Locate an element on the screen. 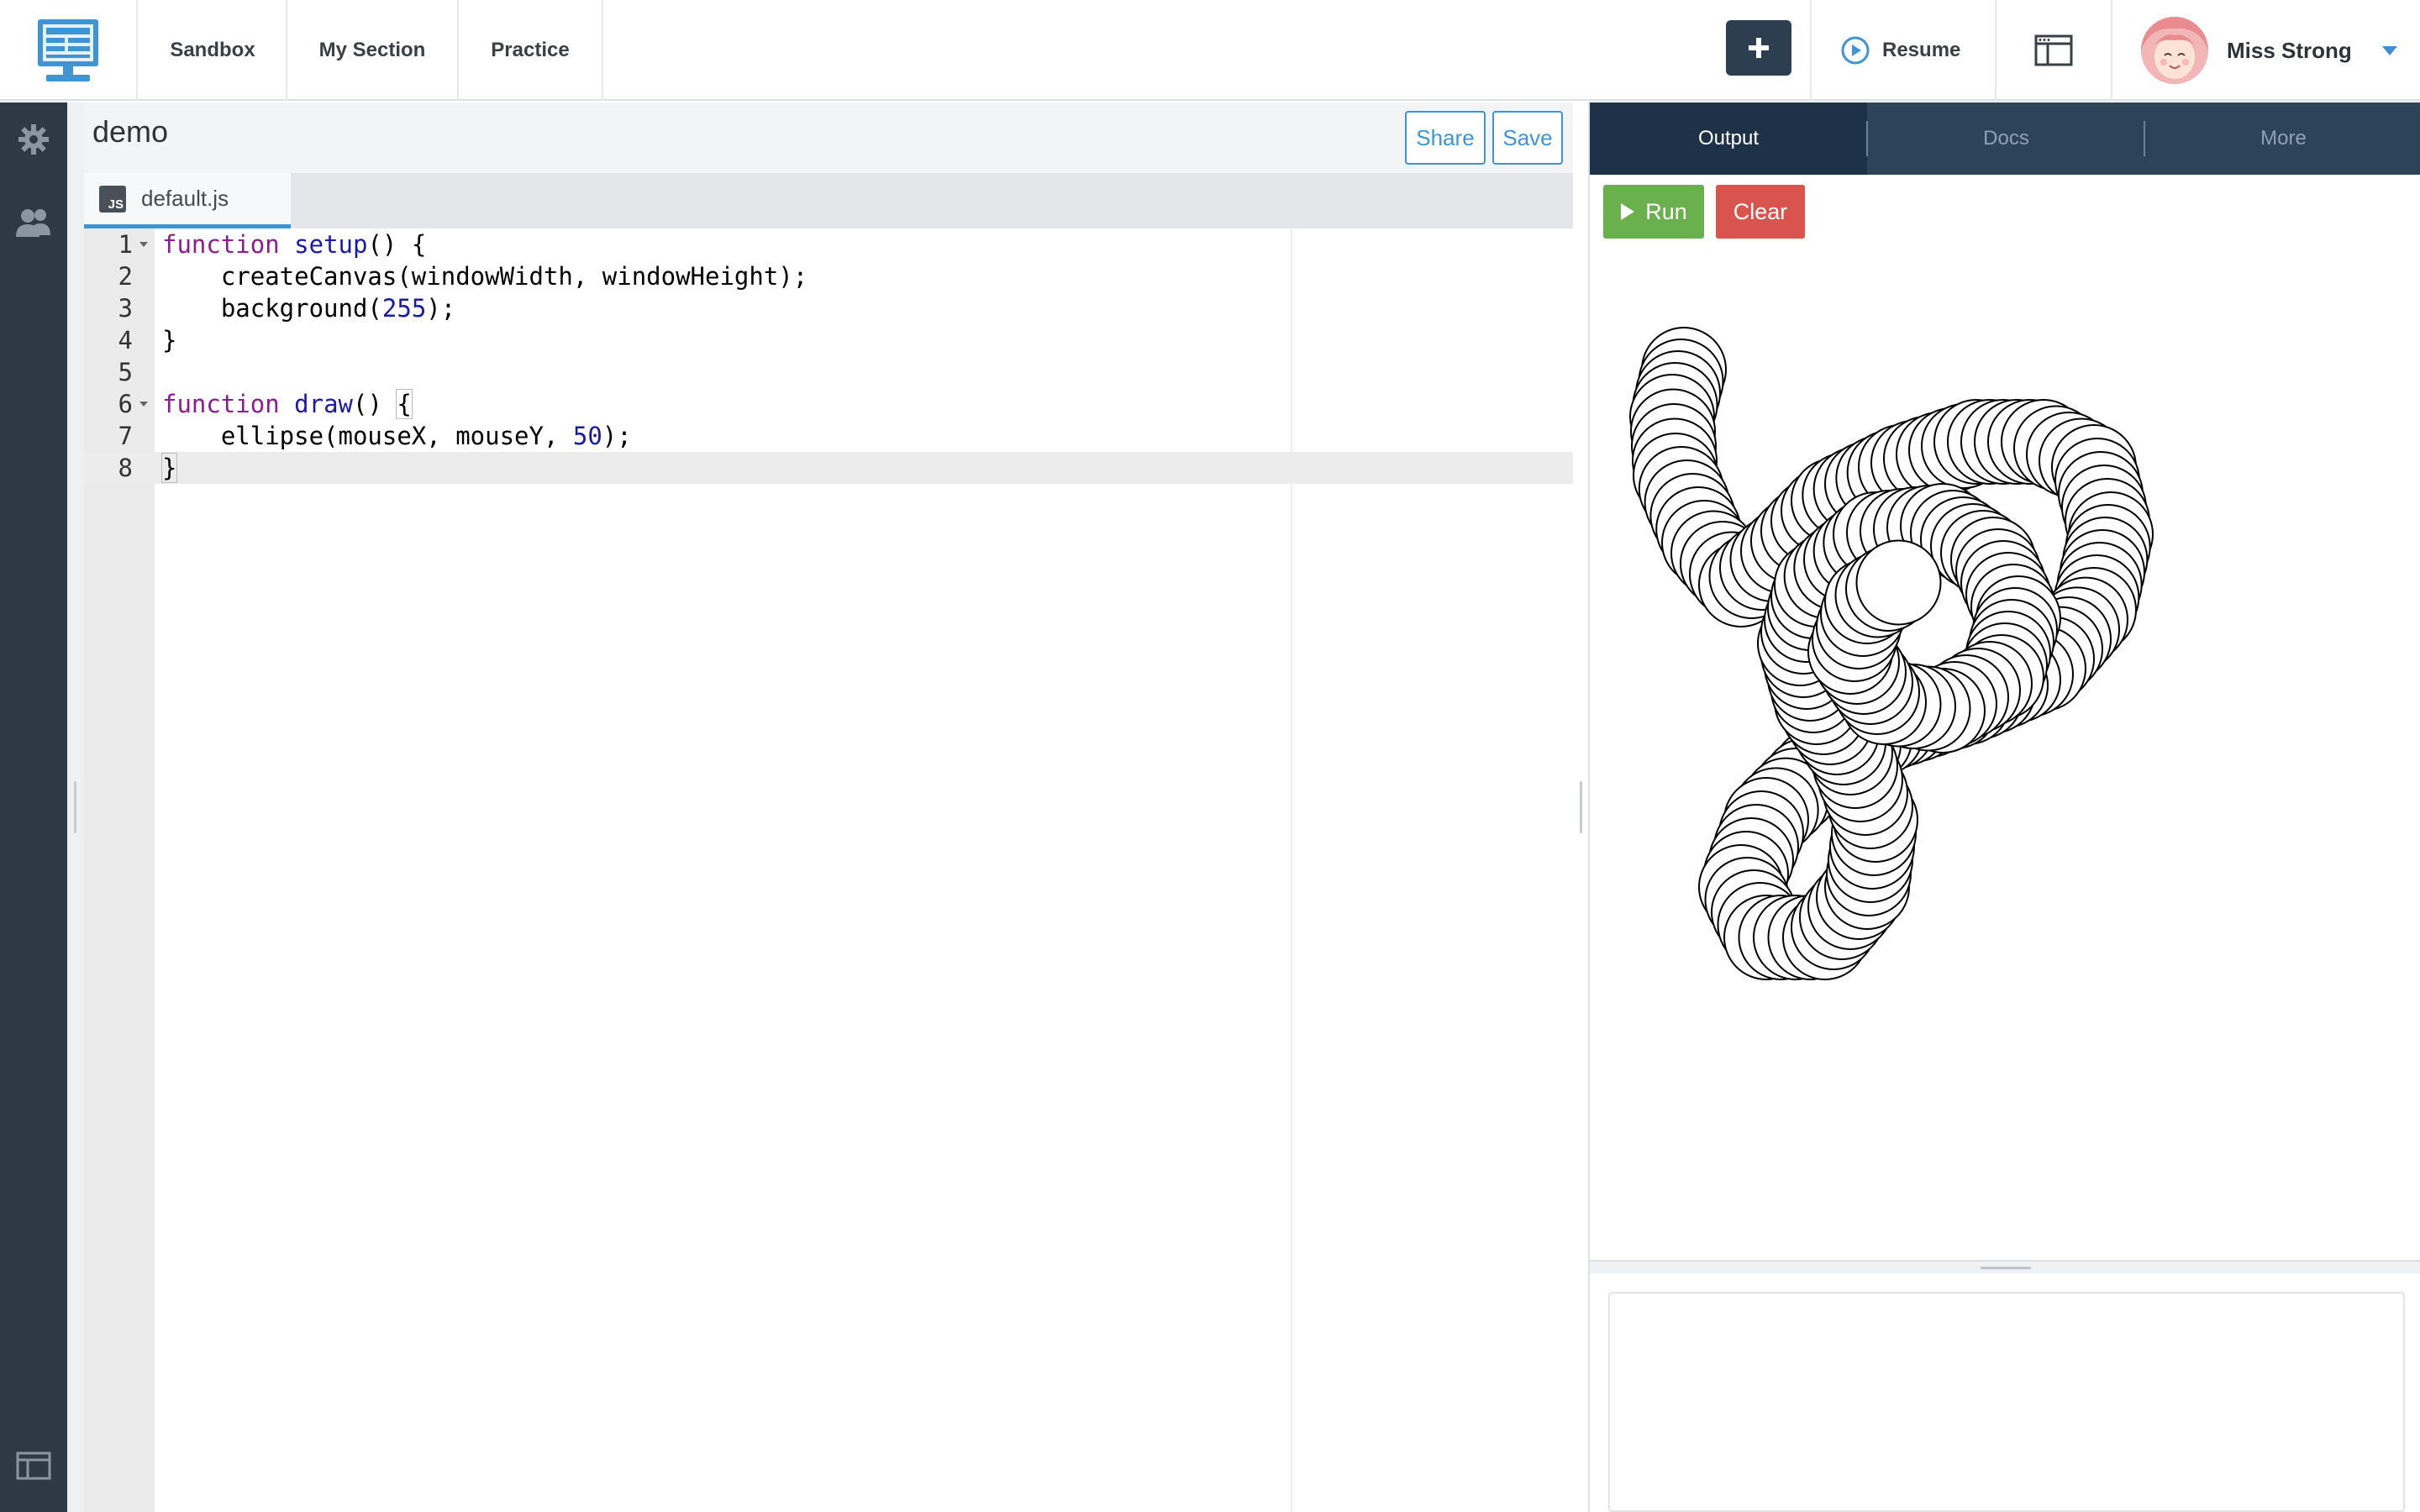 The height and width of the screenshot is (1512, 2420). code-line: 3 background(255); is located at coordinates (828, 308).